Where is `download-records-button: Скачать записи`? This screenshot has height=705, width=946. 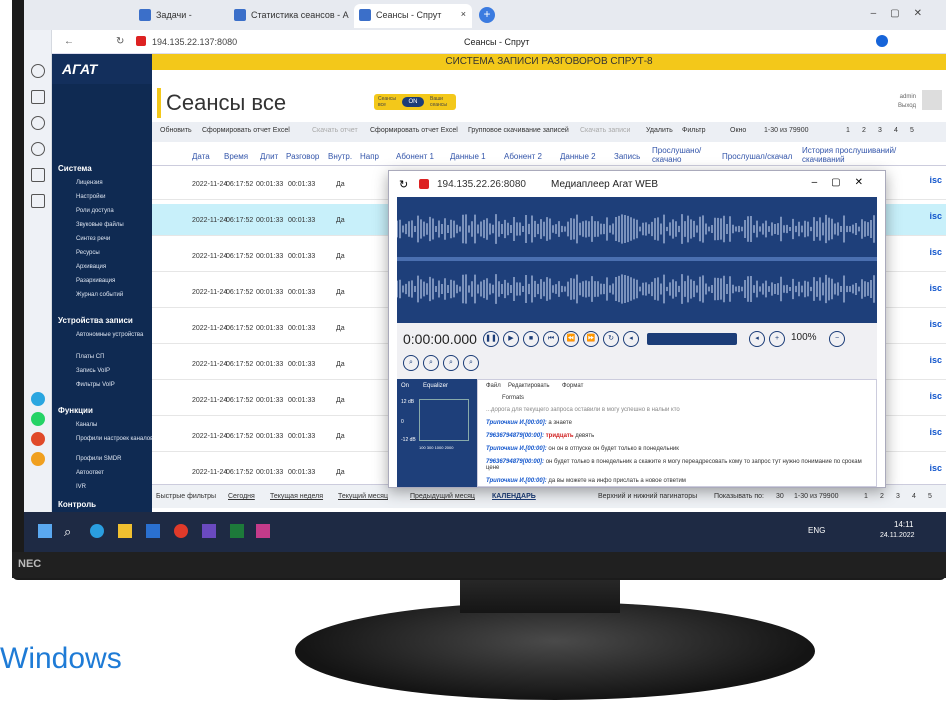
download-records-button: Скачать записи is located at coordinates (605, 130).